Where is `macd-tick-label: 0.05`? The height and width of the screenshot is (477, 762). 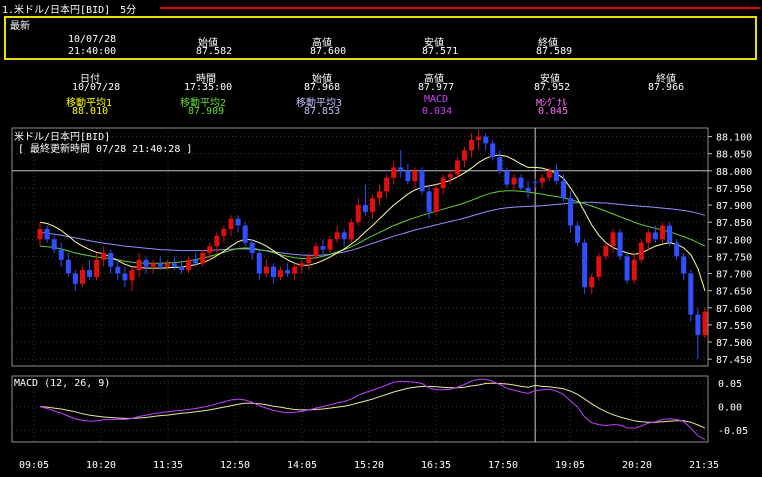
macd-tick-label: 0.05 is located at coordinates (730, 384).